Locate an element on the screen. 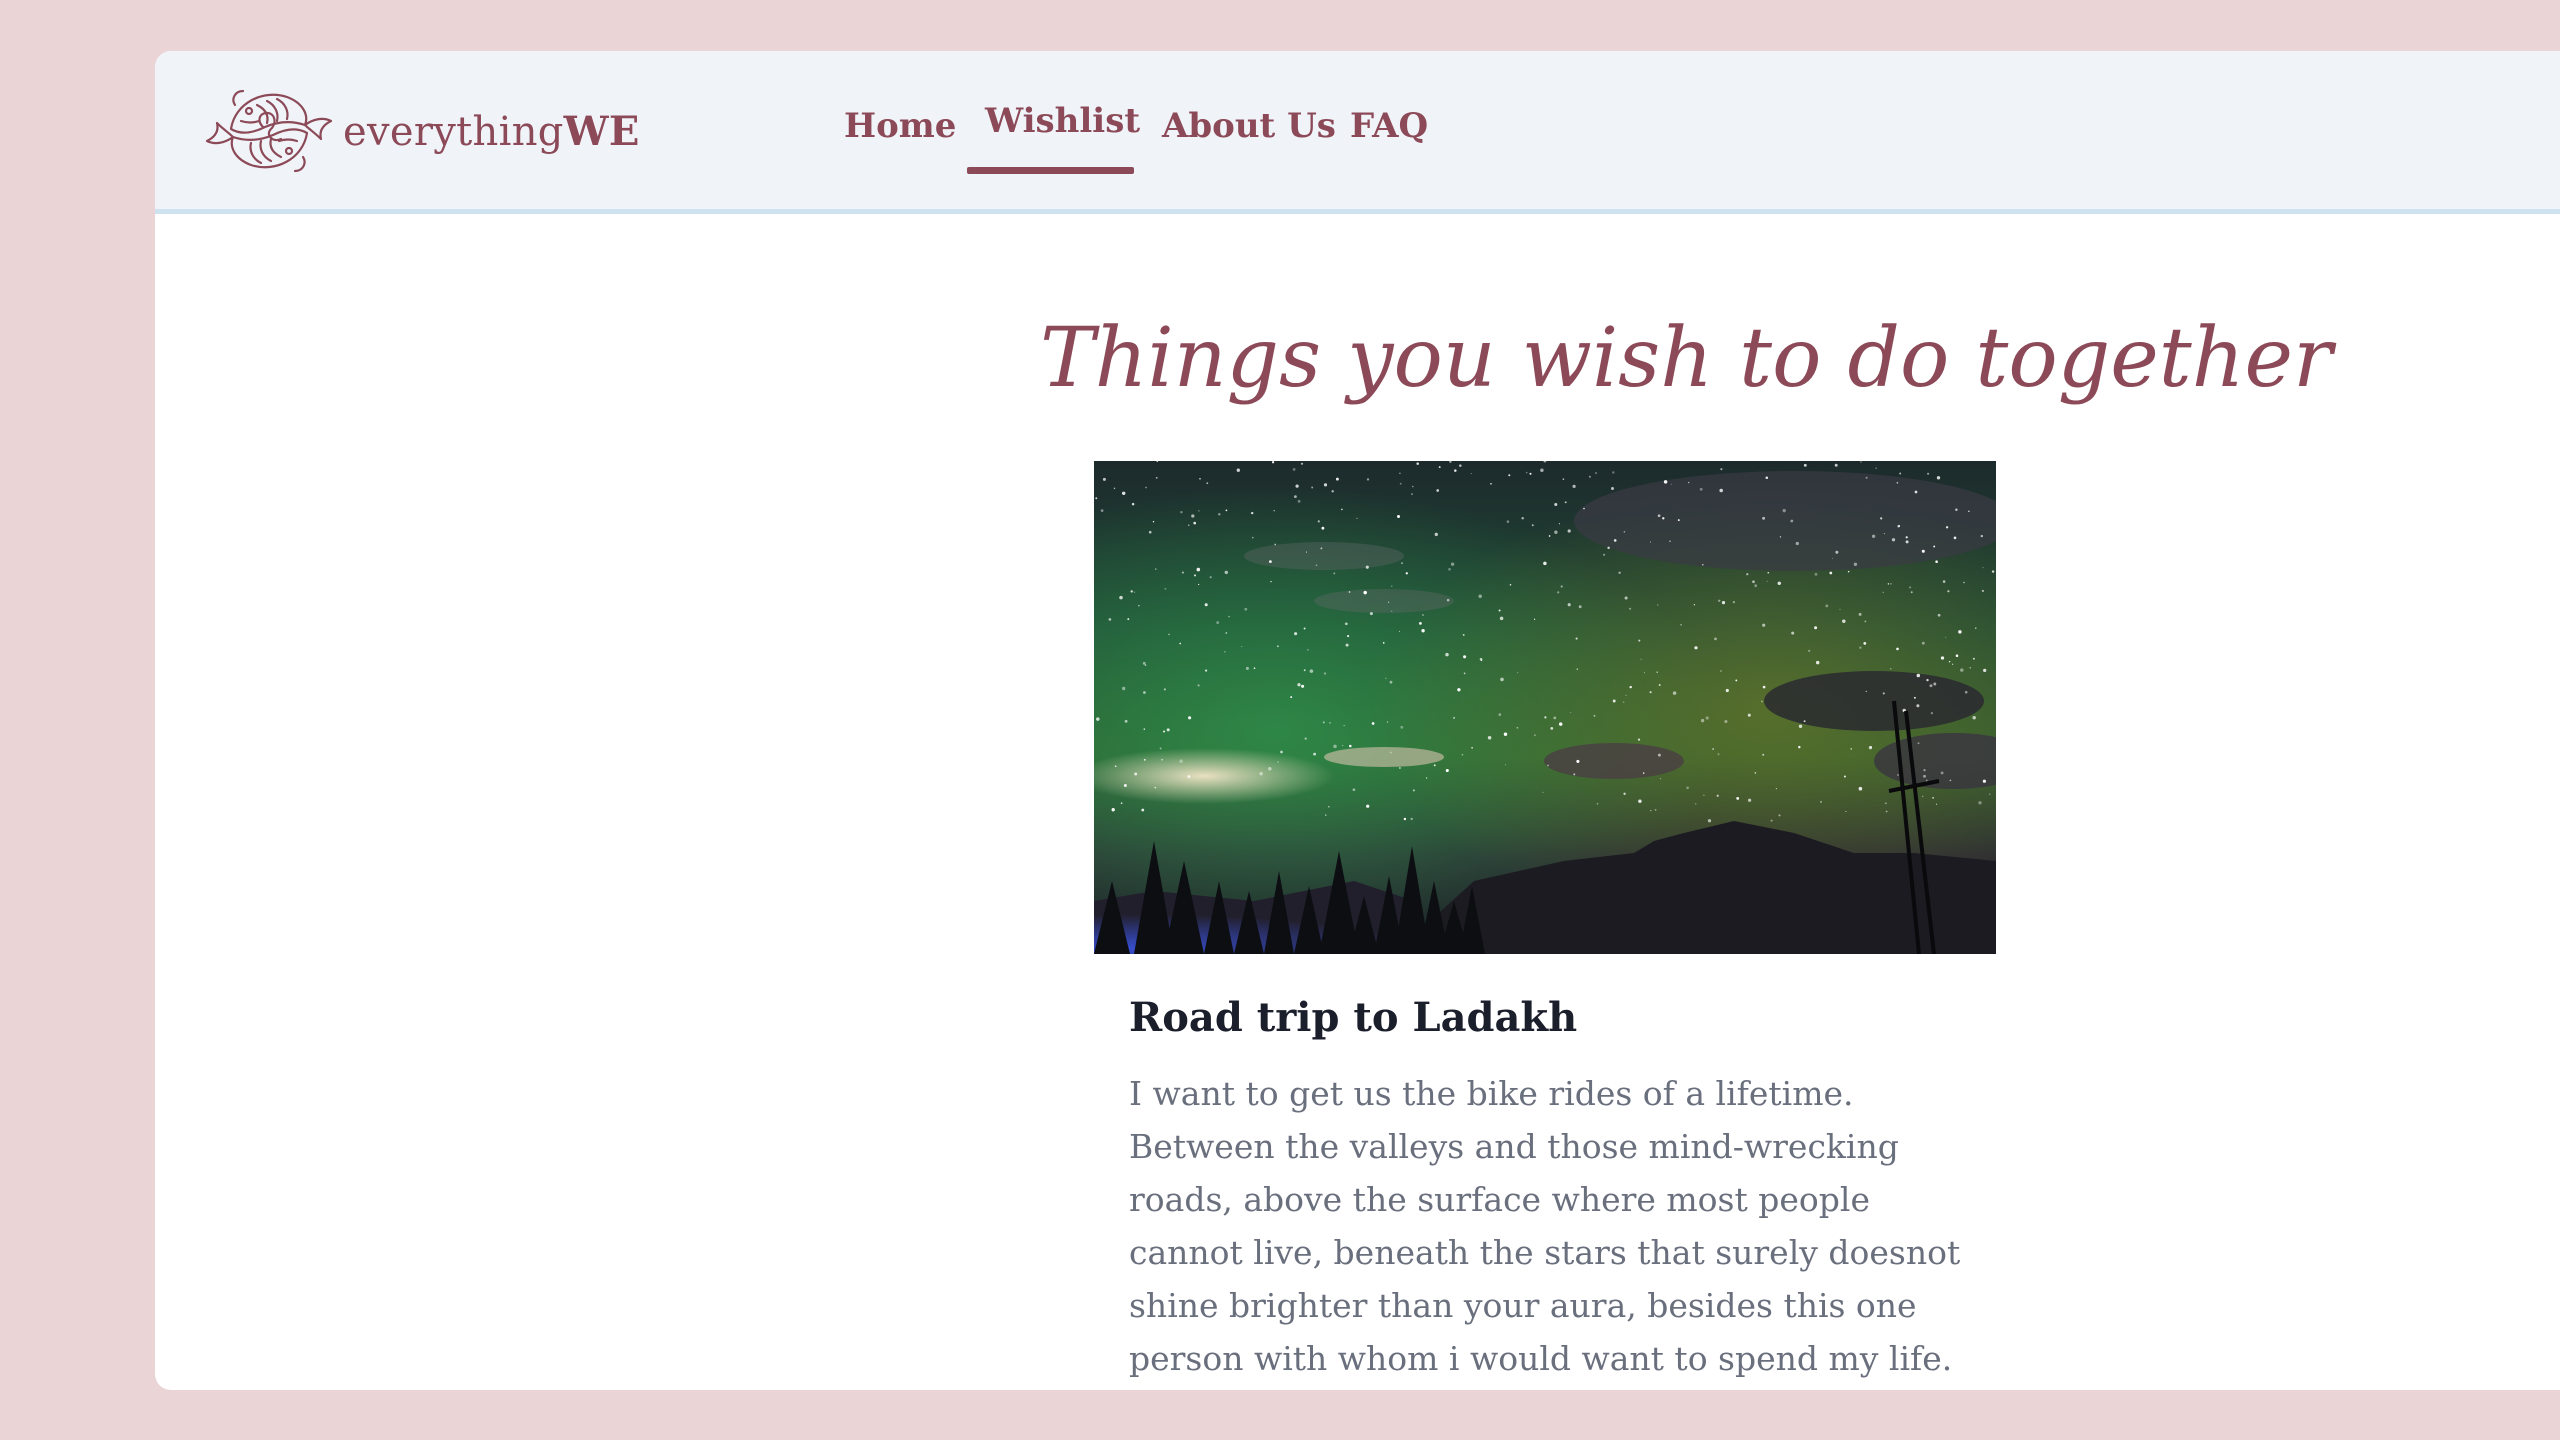 The height and width of the screenshot is (1440, 2560). wish-image is located at coordinates (1545, 707).